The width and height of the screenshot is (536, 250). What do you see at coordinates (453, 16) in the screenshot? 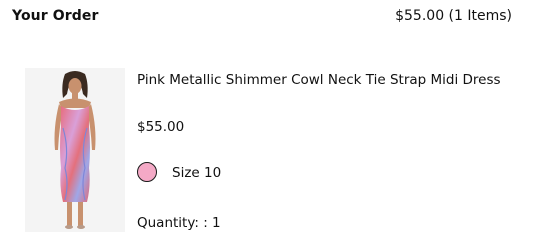
I see `order-total-summary: $55.00 (1 Items)` at bounding box center [453, 16].